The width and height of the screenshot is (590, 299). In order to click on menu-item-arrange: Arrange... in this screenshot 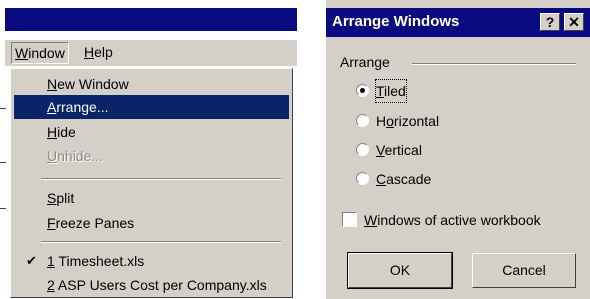, I will do `click(151, 107)`.